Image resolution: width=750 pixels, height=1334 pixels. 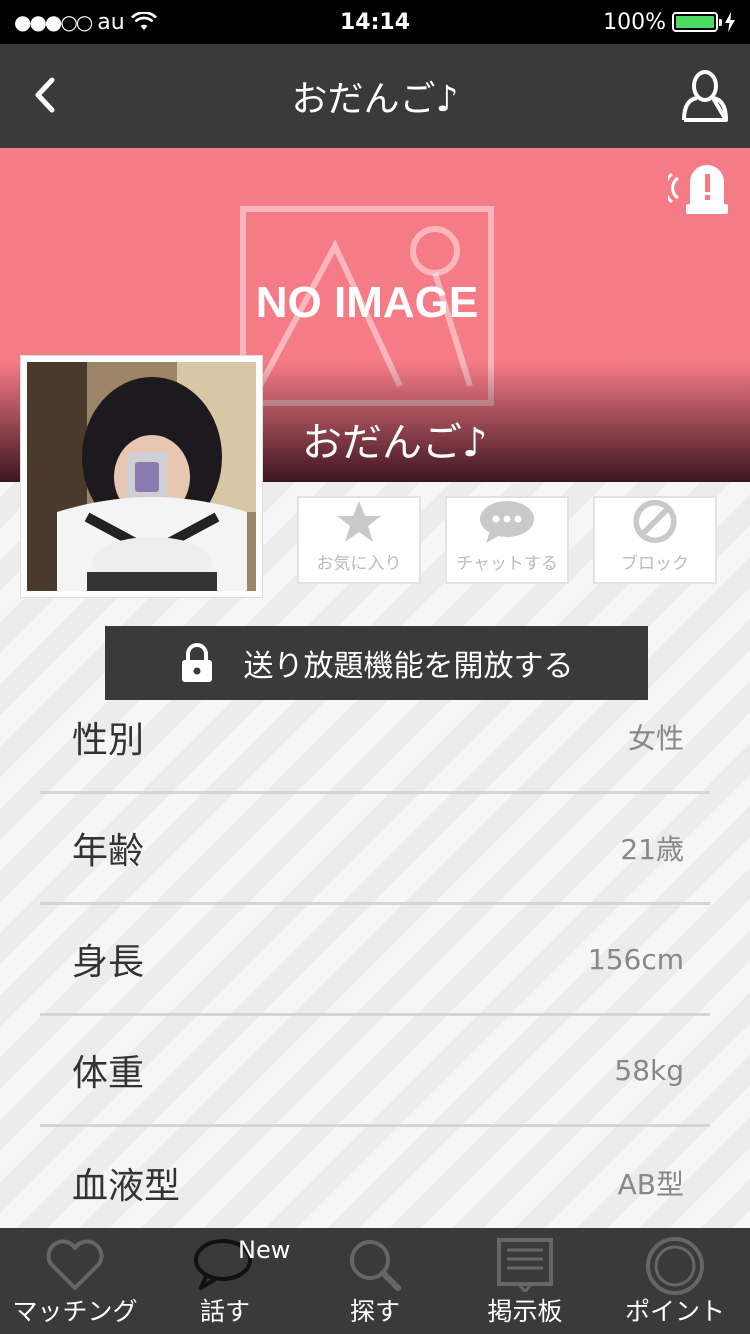 I want to click on tab-points: ポイント, so click(x=675, y=1281).